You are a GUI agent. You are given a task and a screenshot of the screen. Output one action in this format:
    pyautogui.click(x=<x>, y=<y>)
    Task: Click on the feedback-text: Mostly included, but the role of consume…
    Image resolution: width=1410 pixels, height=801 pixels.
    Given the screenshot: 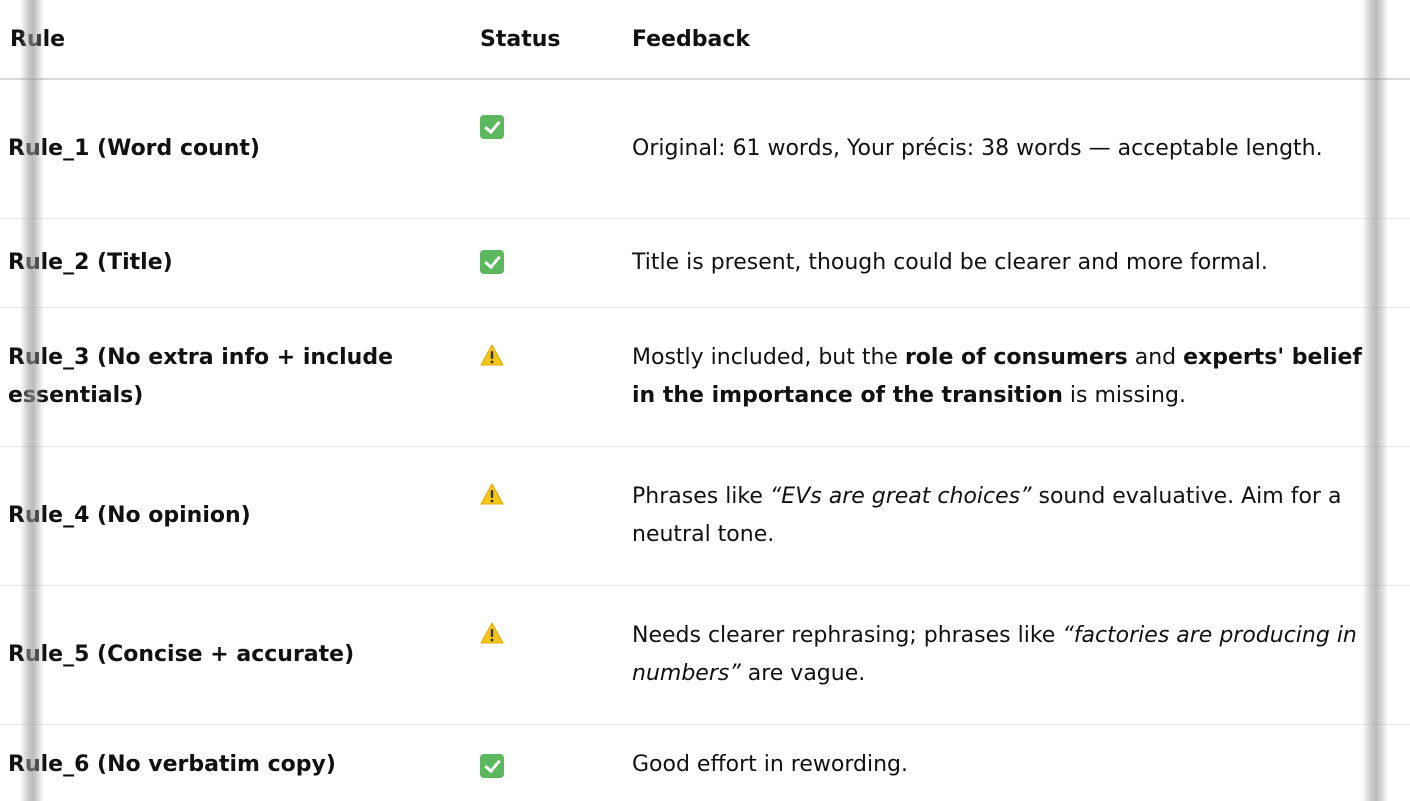 What is the action you would take?
    pyautogui.click(x=1014, y=377)
    